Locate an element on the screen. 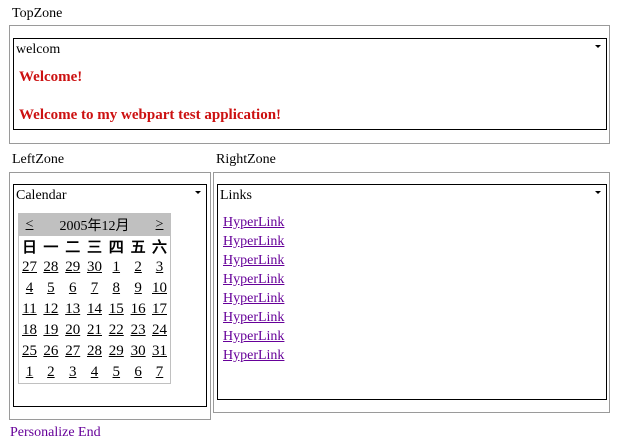 This screenshot has height=441, width=625. calendar-day-cell: 11 is located at coordinates (30, 309).